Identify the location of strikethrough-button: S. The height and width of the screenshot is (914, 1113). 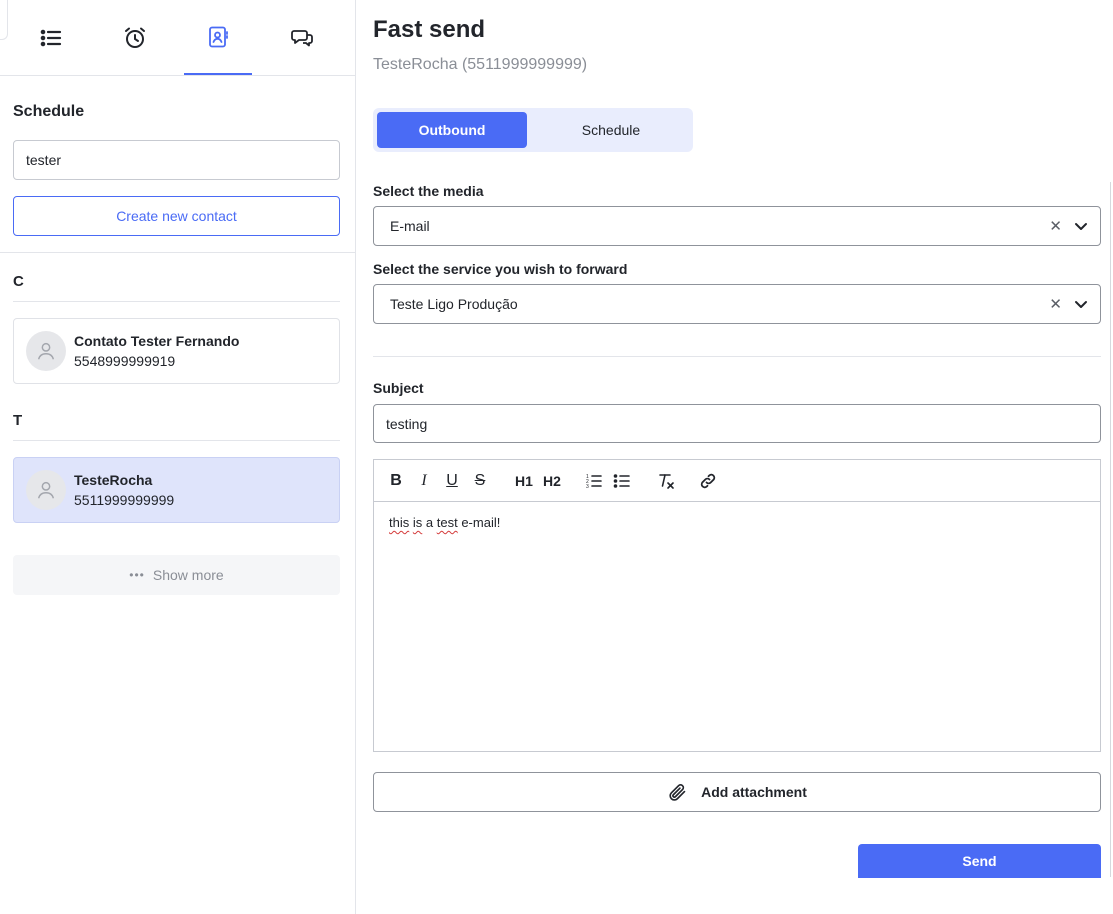
(480, 481).